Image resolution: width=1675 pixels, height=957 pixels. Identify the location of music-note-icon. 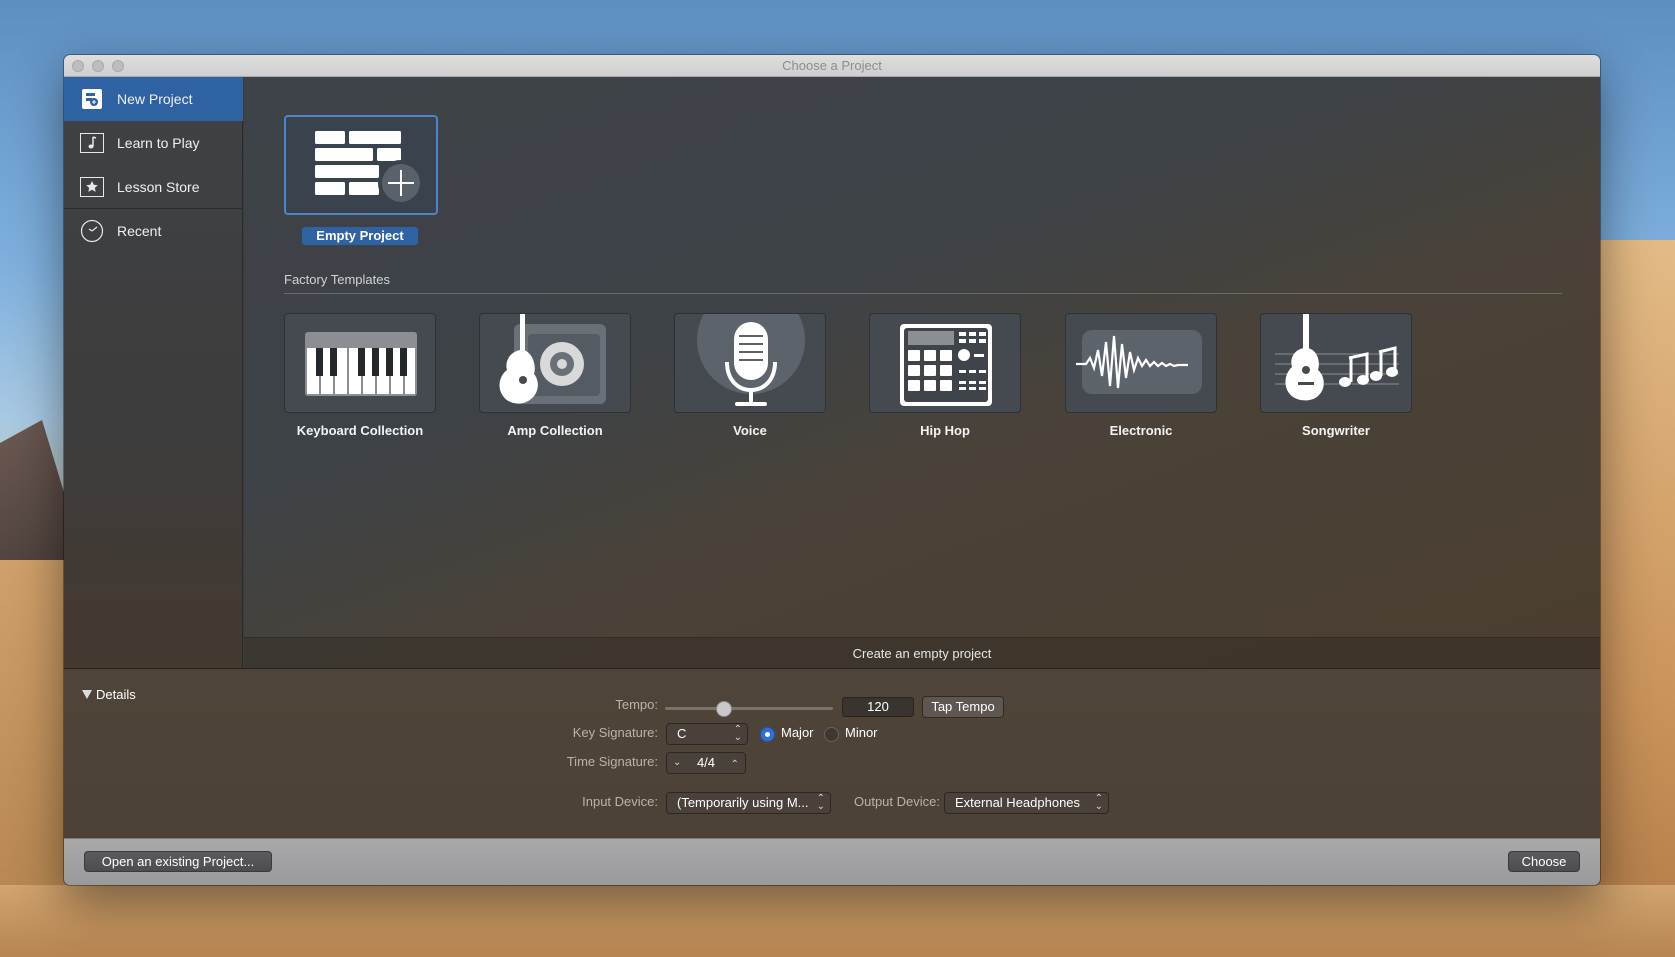
(92, 143).